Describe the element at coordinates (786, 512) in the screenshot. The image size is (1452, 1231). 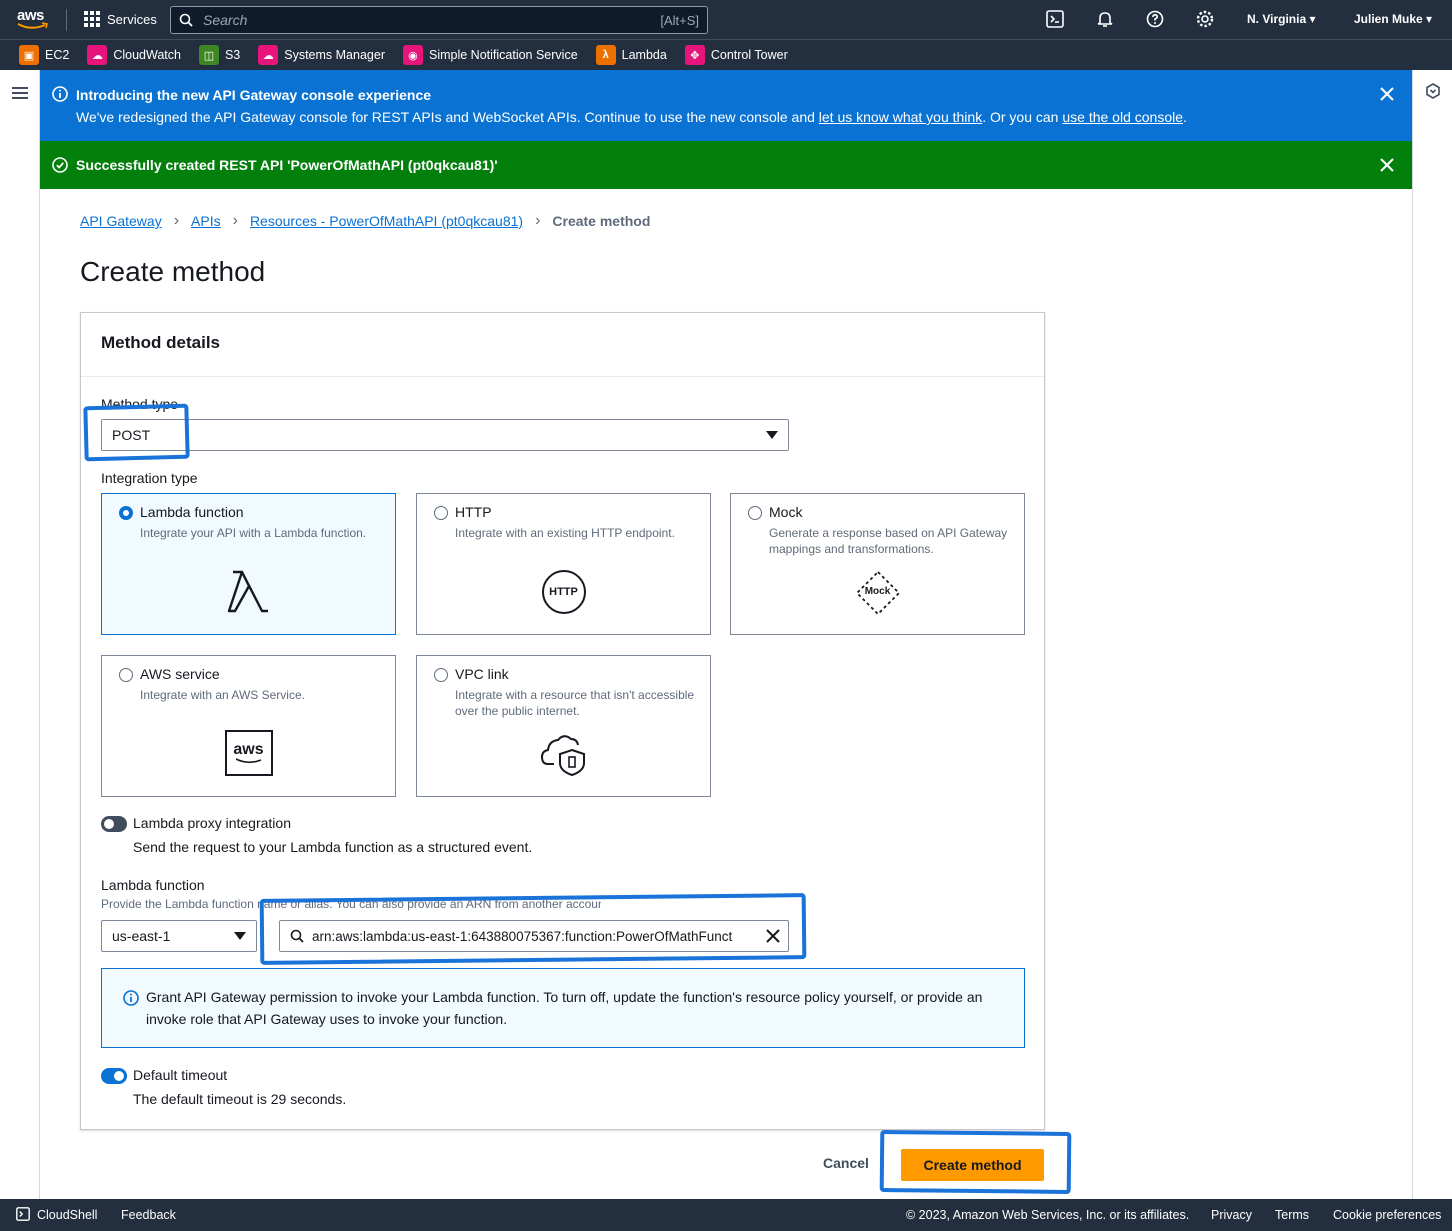
I see `tile-title: Mock` at that location.